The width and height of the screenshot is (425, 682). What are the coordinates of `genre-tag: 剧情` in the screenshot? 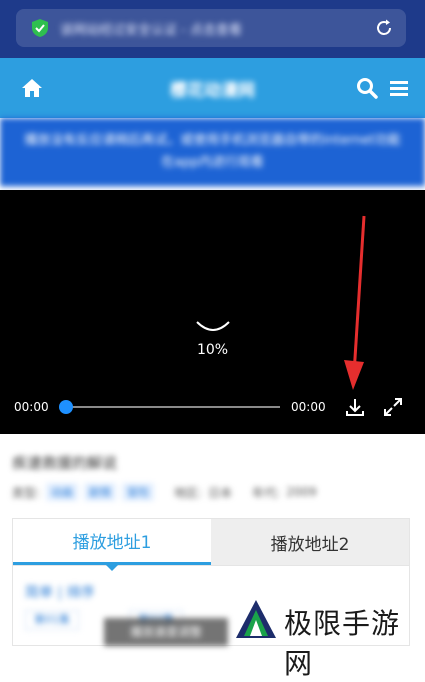 It's located at (100, 492).